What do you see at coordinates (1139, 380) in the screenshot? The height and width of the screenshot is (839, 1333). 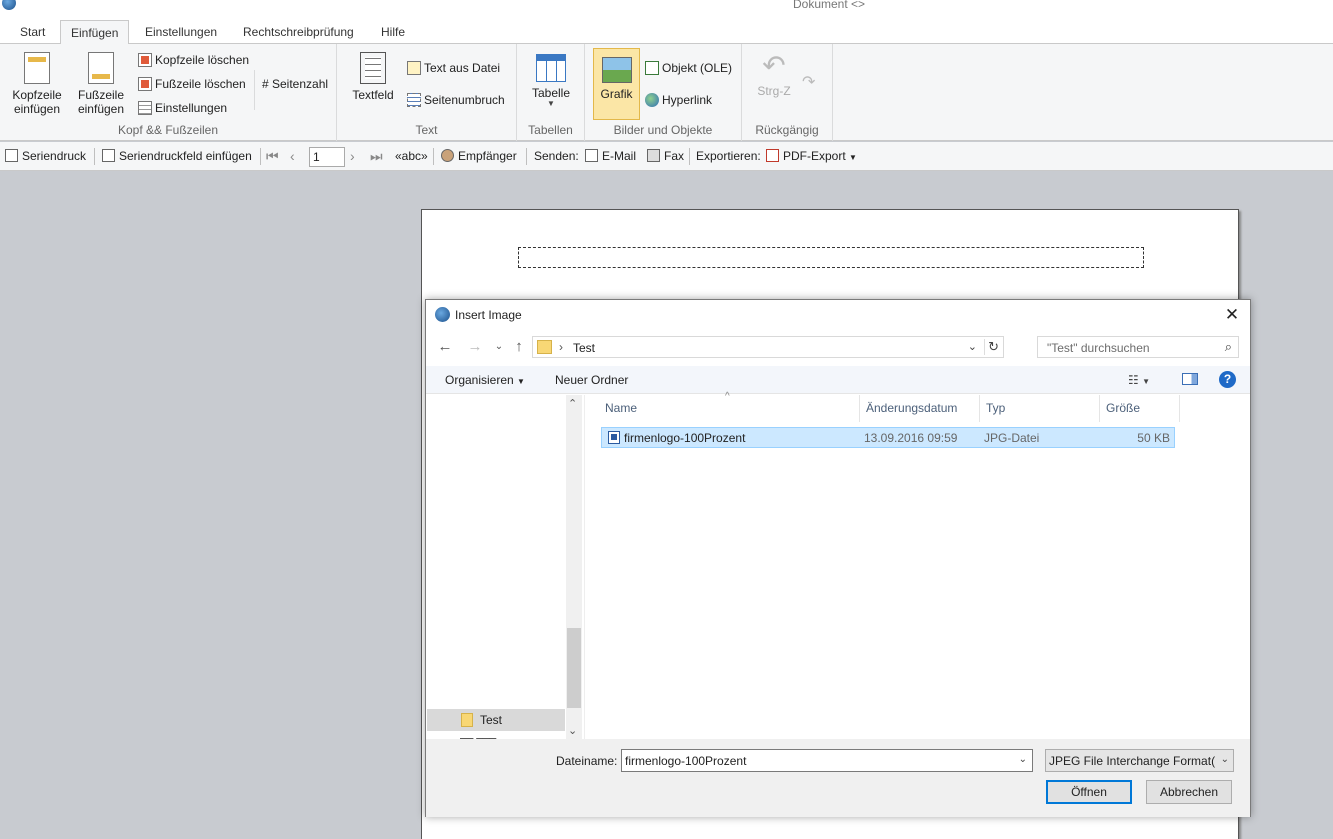 I see `view-options-icon: ☷ ▼` at bounding box center [1139, 380].